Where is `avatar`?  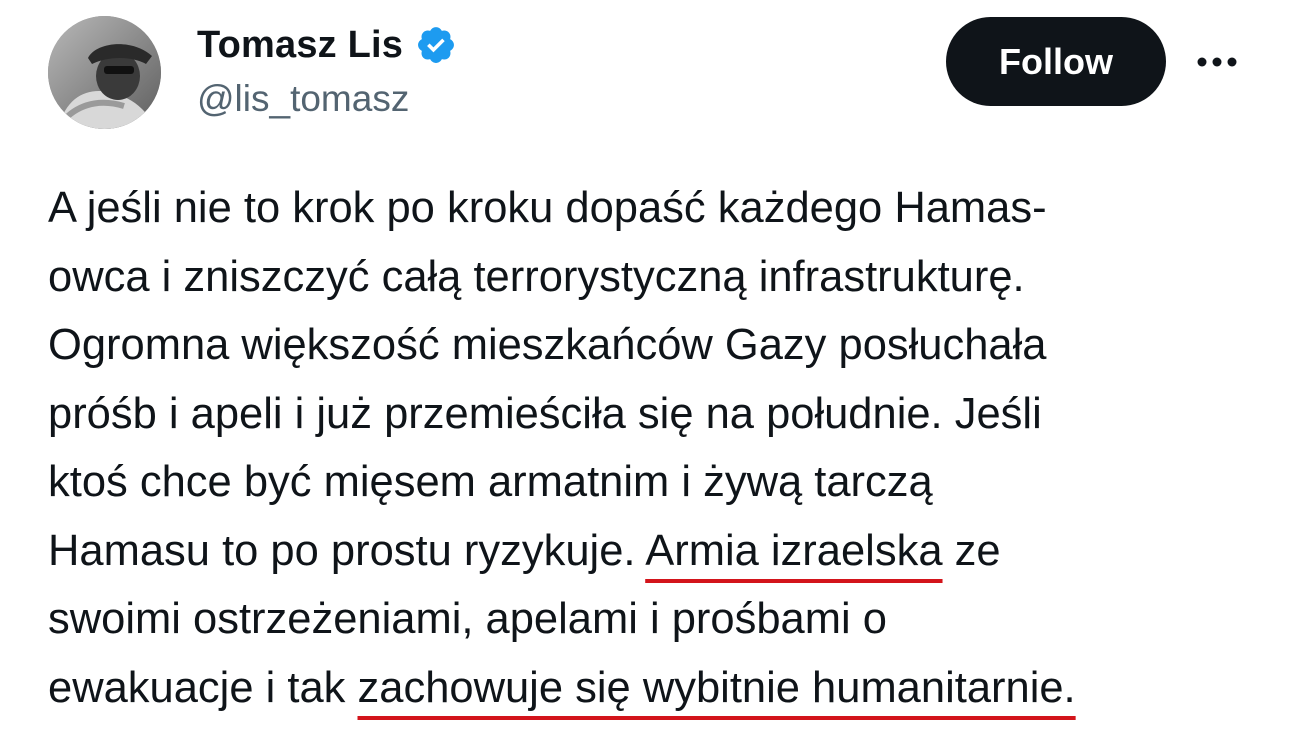 avatar is located at coordinates (104, 72).